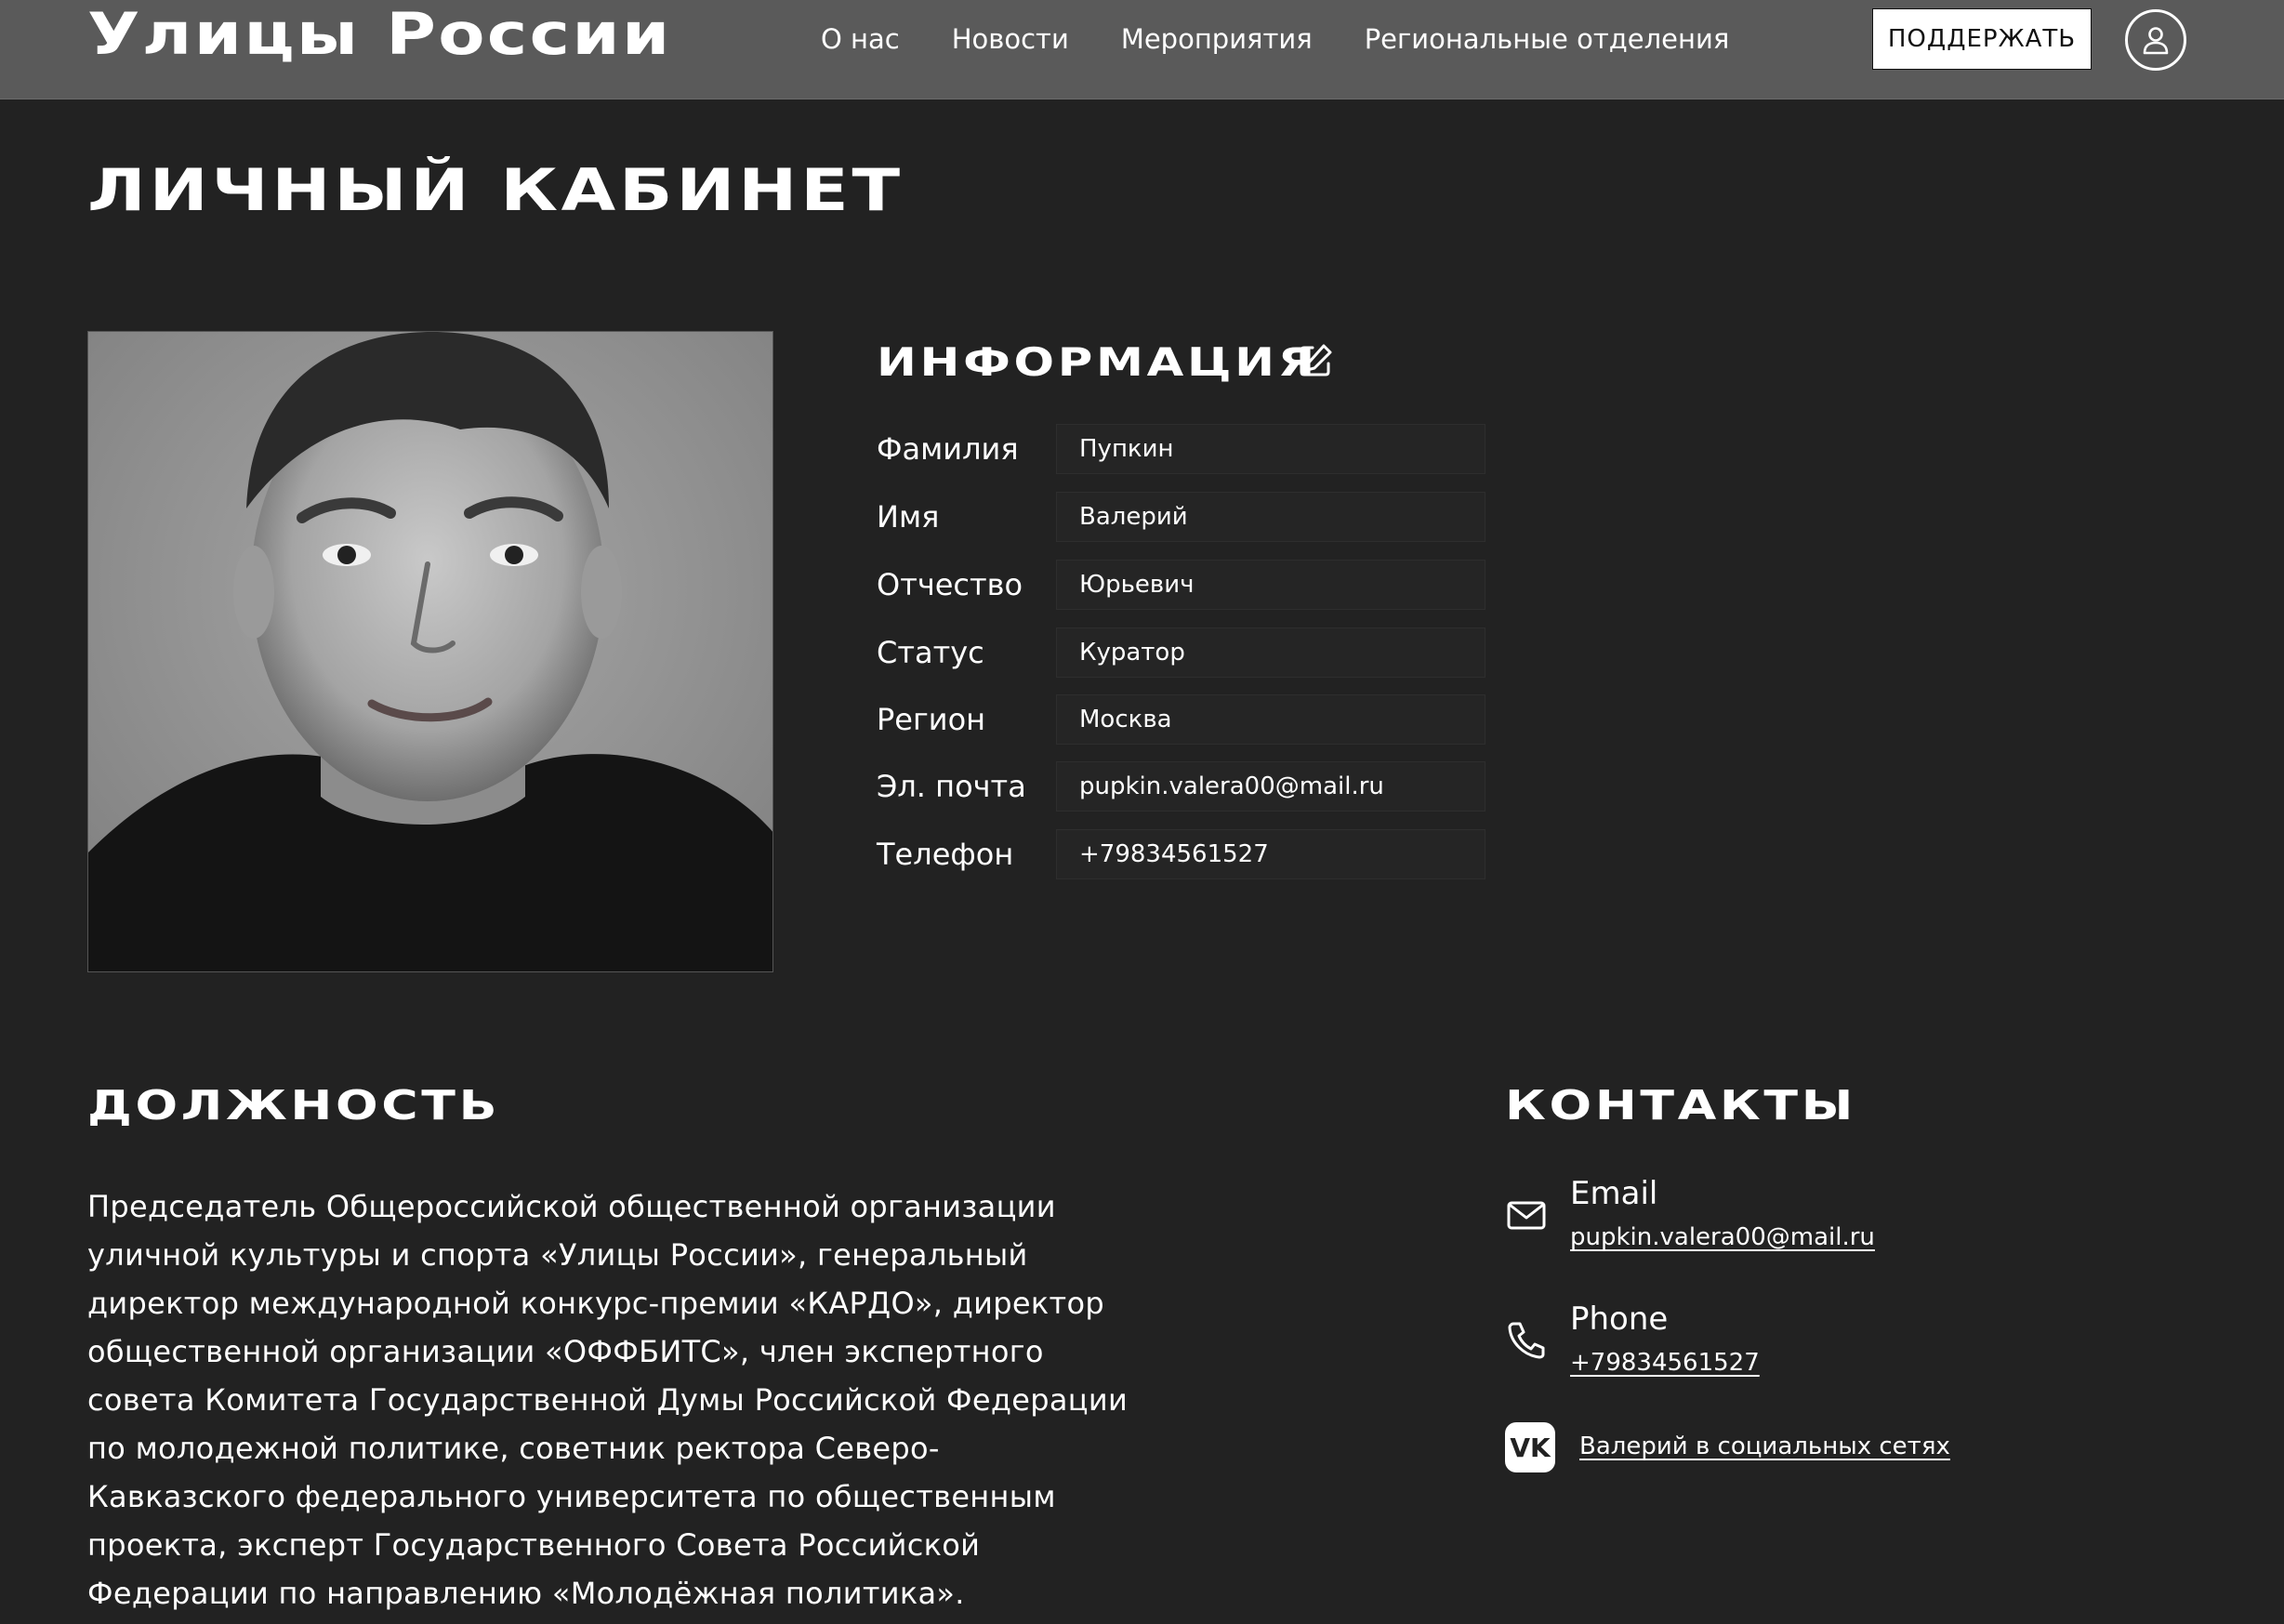  What do you see at coordinates (945, 855) in the screenshot?
I see `field-label: Телефон` at bounding box center [945, 855].